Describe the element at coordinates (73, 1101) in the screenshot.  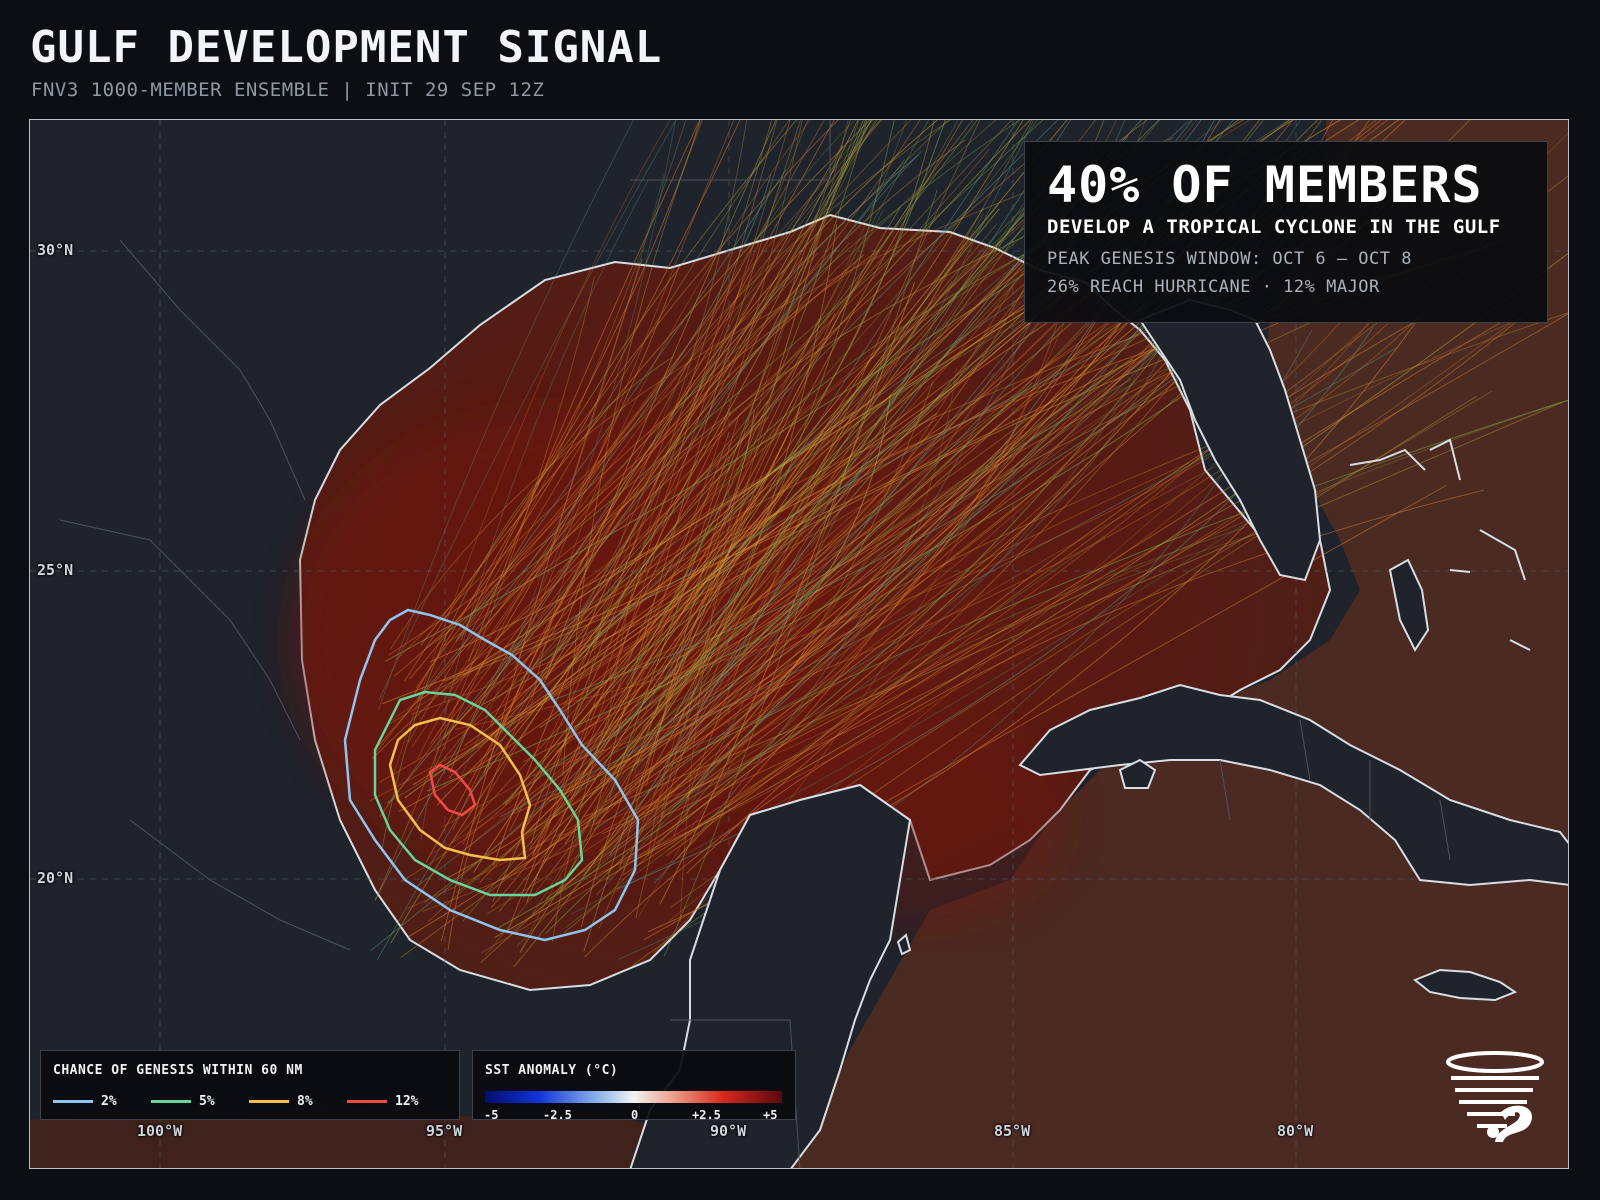
I see `legend-swatch-2pct` at that location.